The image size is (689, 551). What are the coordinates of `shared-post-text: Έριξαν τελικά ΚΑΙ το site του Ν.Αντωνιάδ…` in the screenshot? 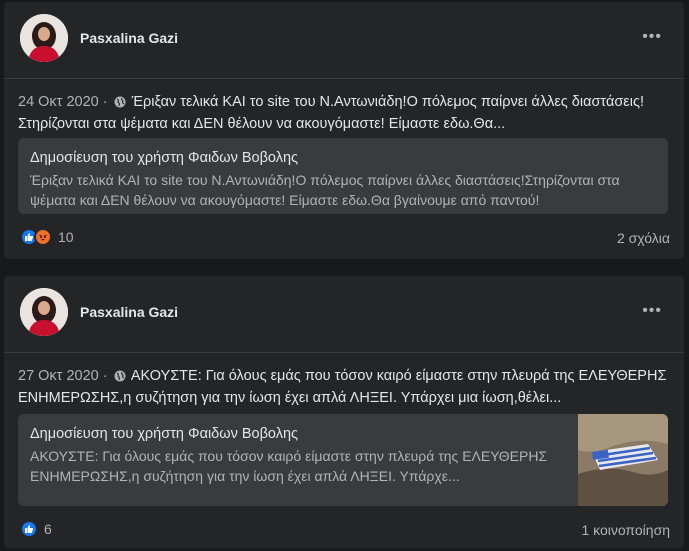 It's located at (325, 190).